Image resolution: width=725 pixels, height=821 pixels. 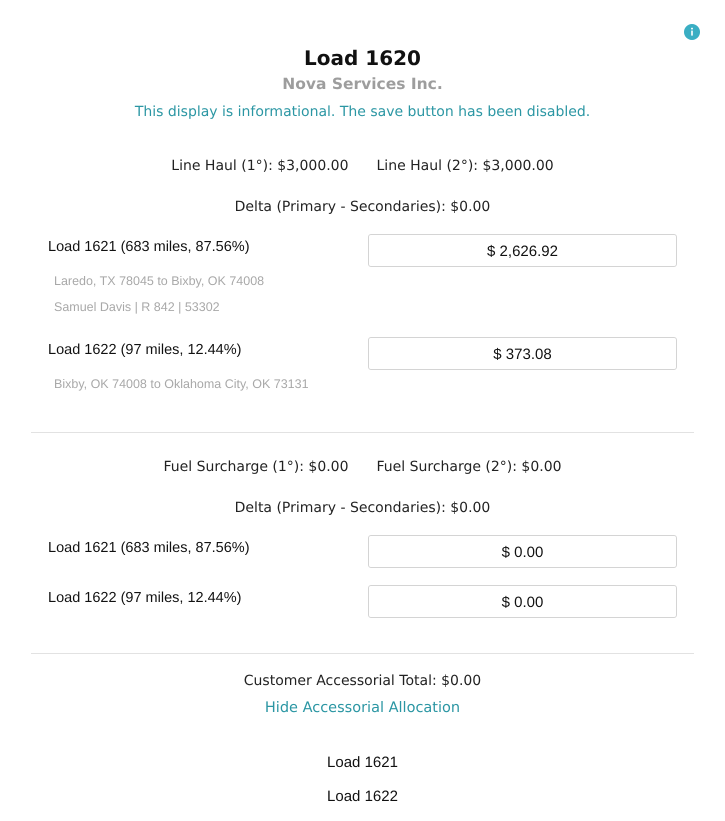 I want to click on total-text: Fuel Surcharge (1°): $0.00, so click(x=255, y=467).